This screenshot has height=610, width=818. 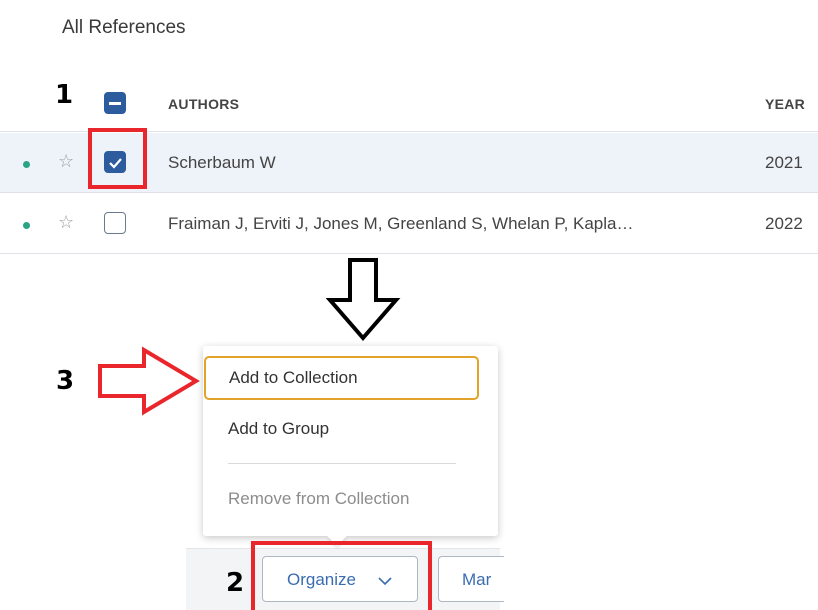 I want to click on minus-icon, so click(x=115, y=103).